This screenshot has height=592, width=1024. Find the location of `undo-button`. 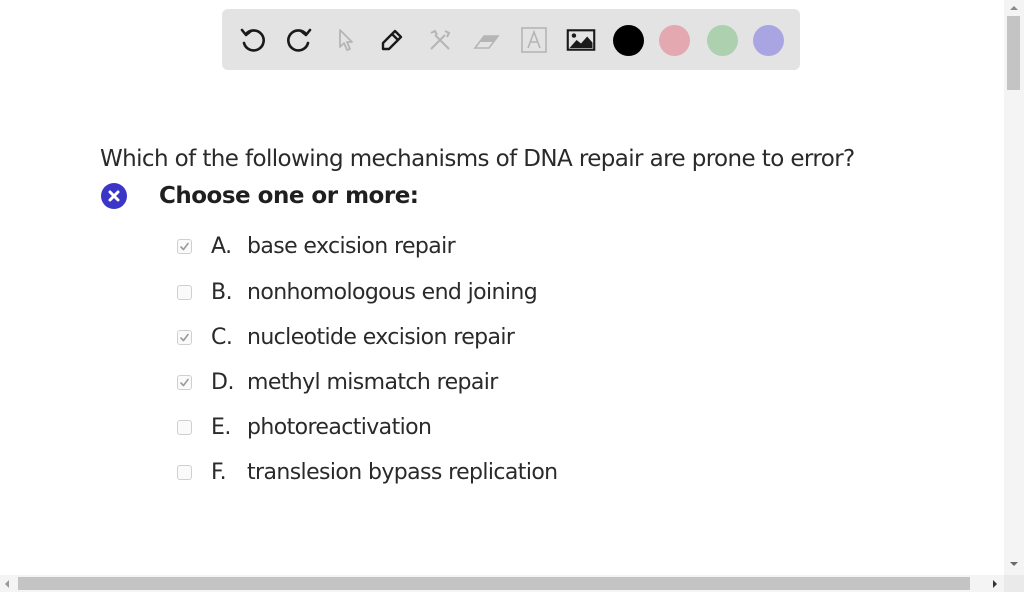

undo-button is located at coordinates (253, 40).